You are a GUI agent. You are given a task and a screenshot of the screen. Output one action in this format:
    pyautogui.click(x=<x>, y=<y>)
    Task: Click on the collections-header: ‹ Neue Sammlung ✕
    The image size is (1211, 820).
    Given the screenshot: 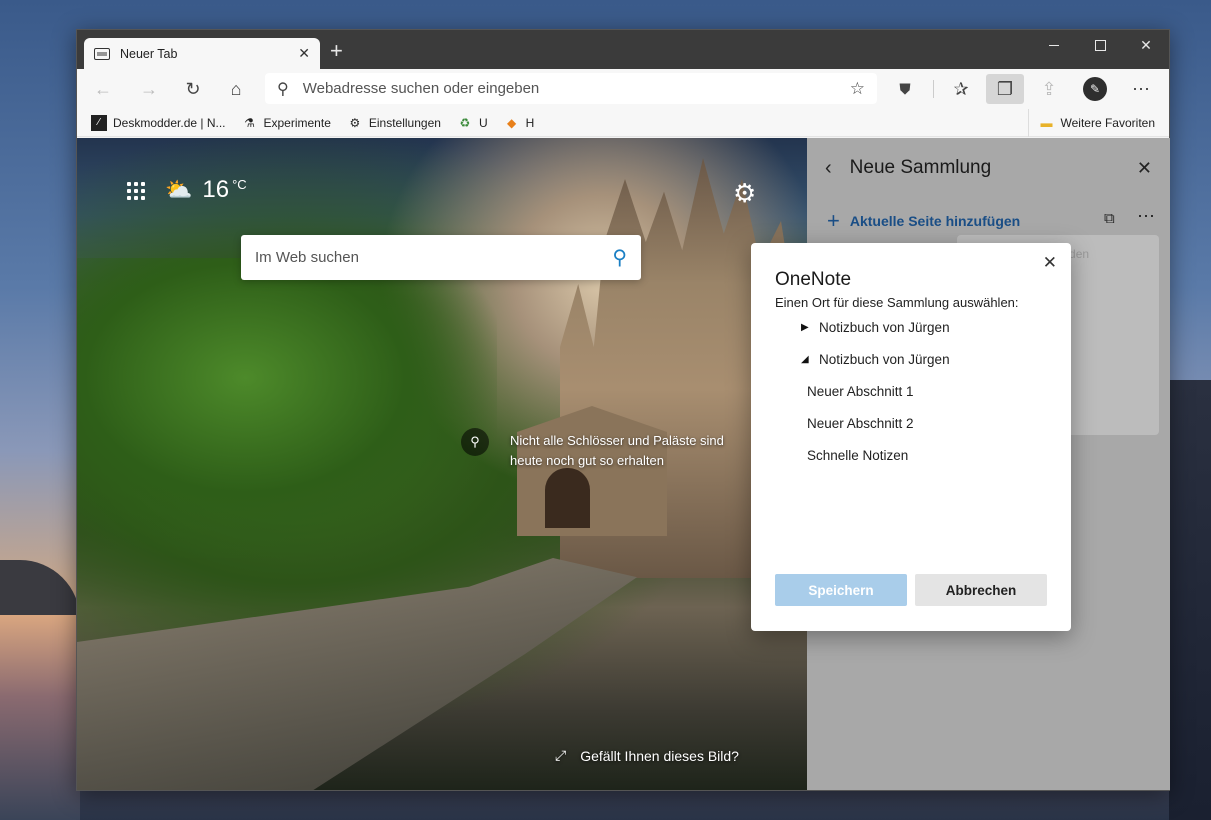 What is the action you would take?
    pyautogui.click(x=988, y=168)
    